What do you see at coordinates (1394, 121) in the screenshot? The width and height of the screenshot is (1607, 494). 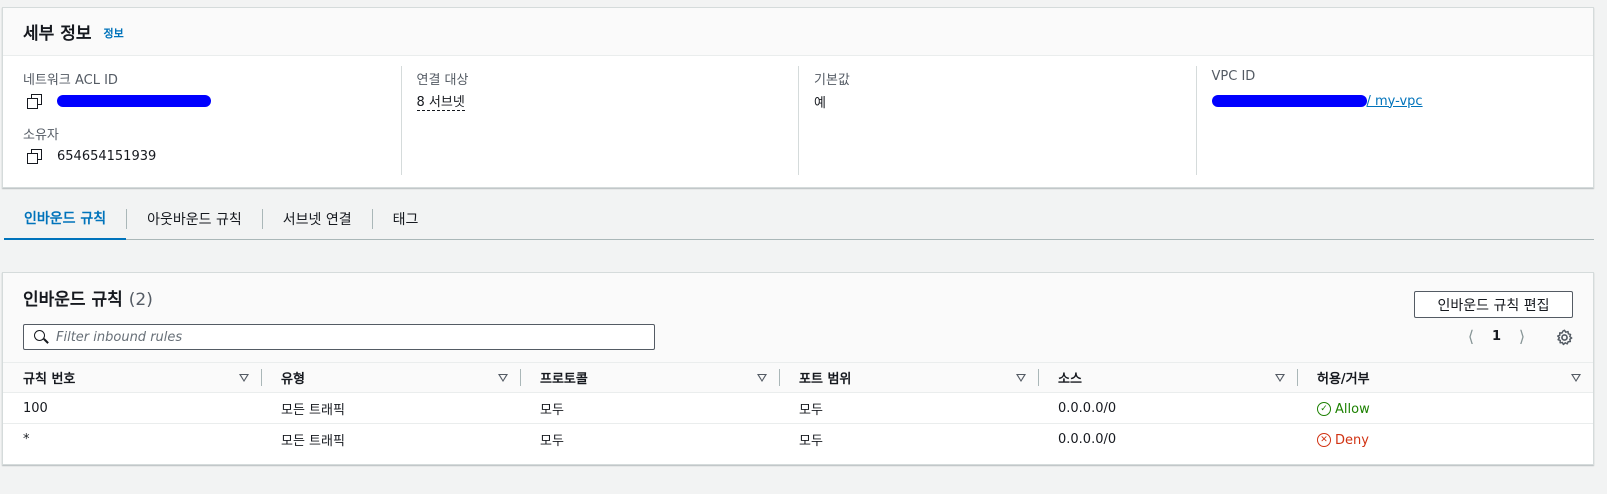 I see `details-col-vpc: VPC ID / my-vpc` at bounding box center [1394, 121].